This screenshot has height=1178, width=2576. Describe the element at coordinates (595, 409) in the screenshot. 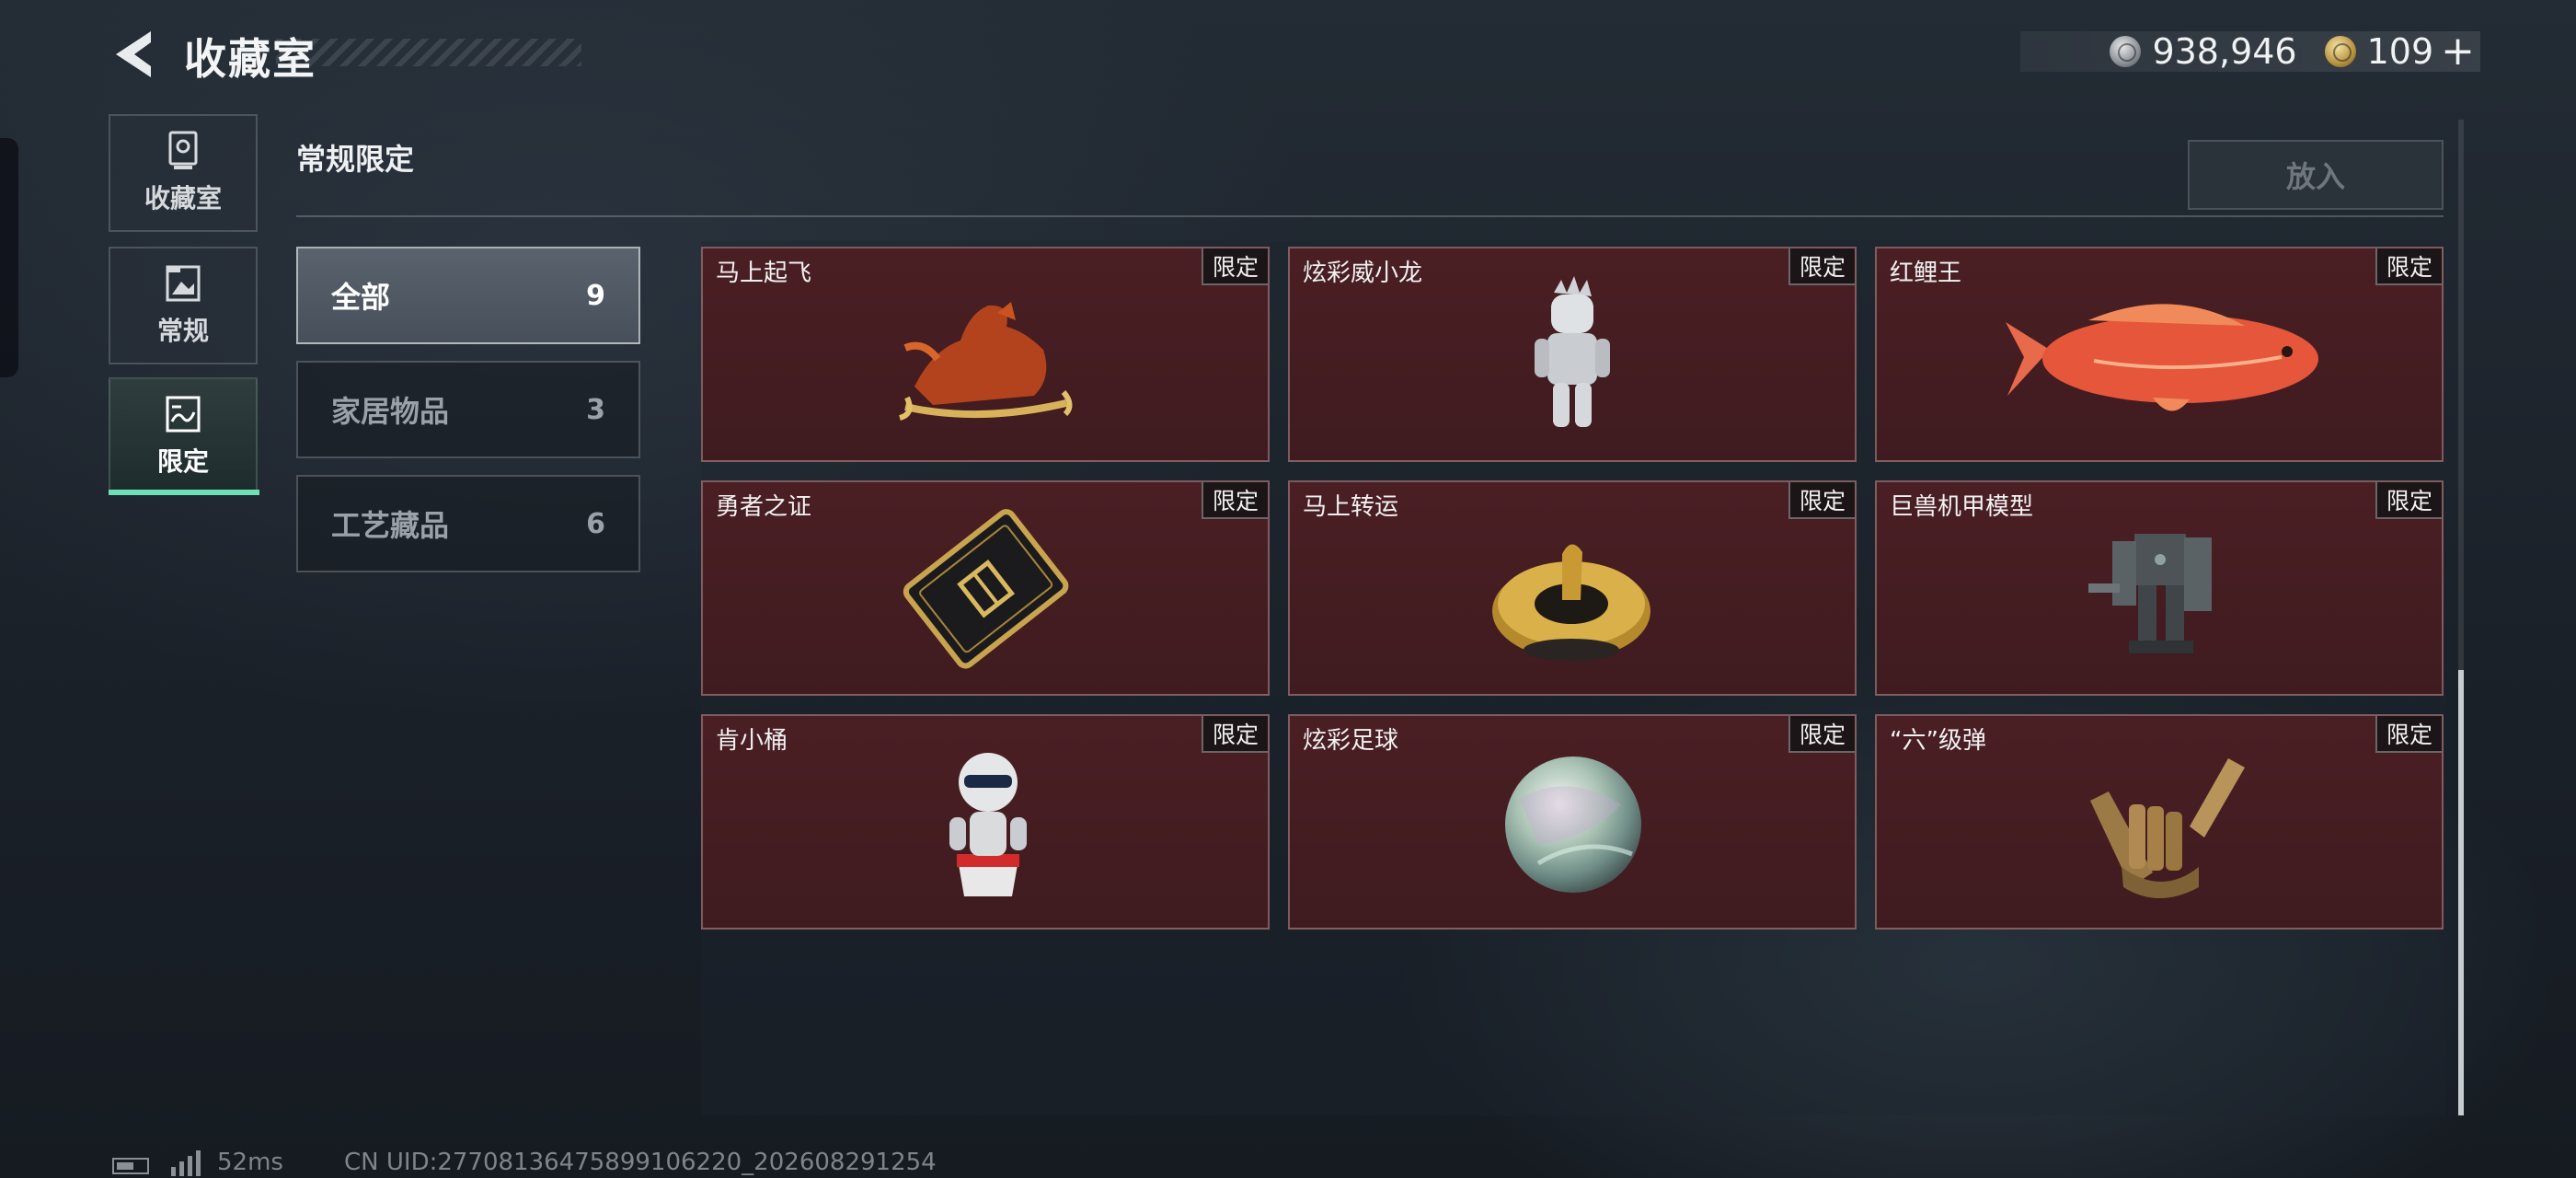

I see `category-count: 3` at that location.